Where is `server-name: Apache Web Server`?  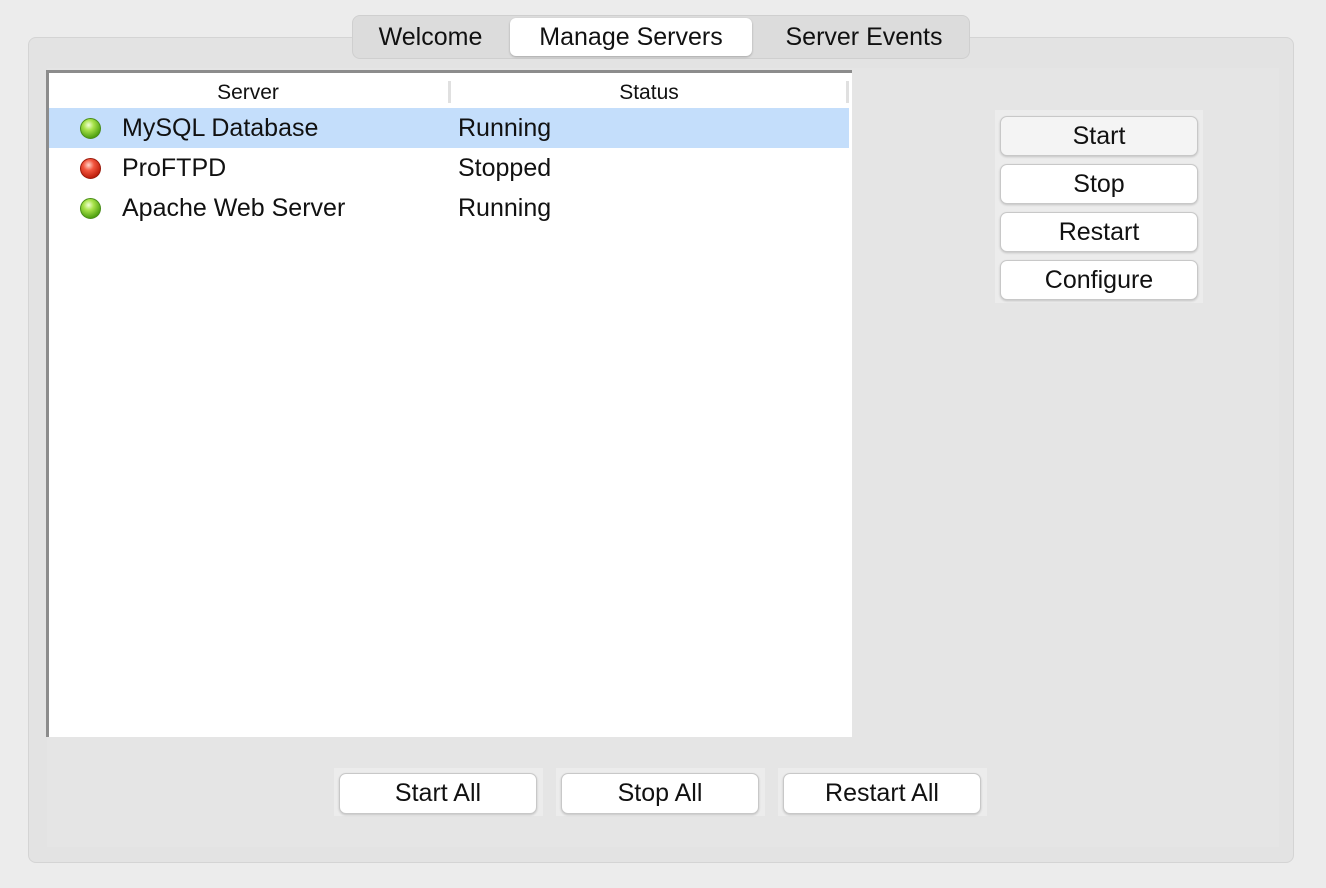
server-name: Apache Web Server is located at coordinates (234, 208).